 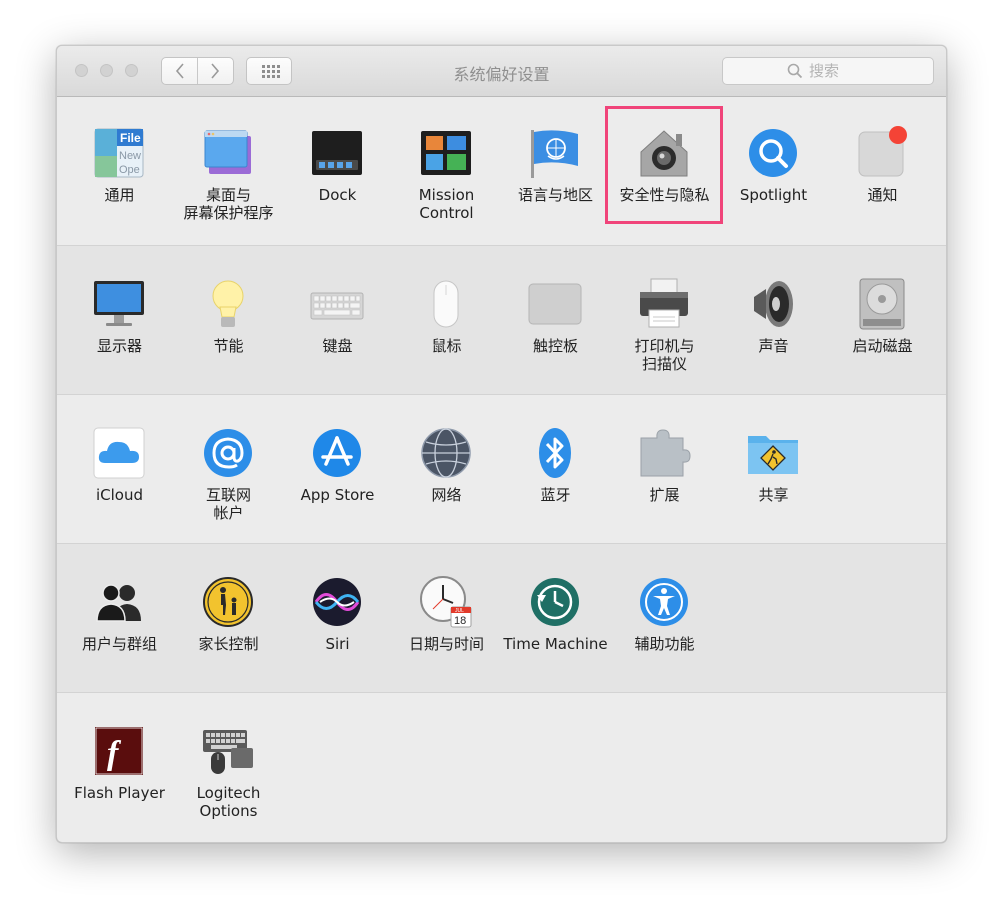 I want to click on search-field, so click(x=828, y=71).